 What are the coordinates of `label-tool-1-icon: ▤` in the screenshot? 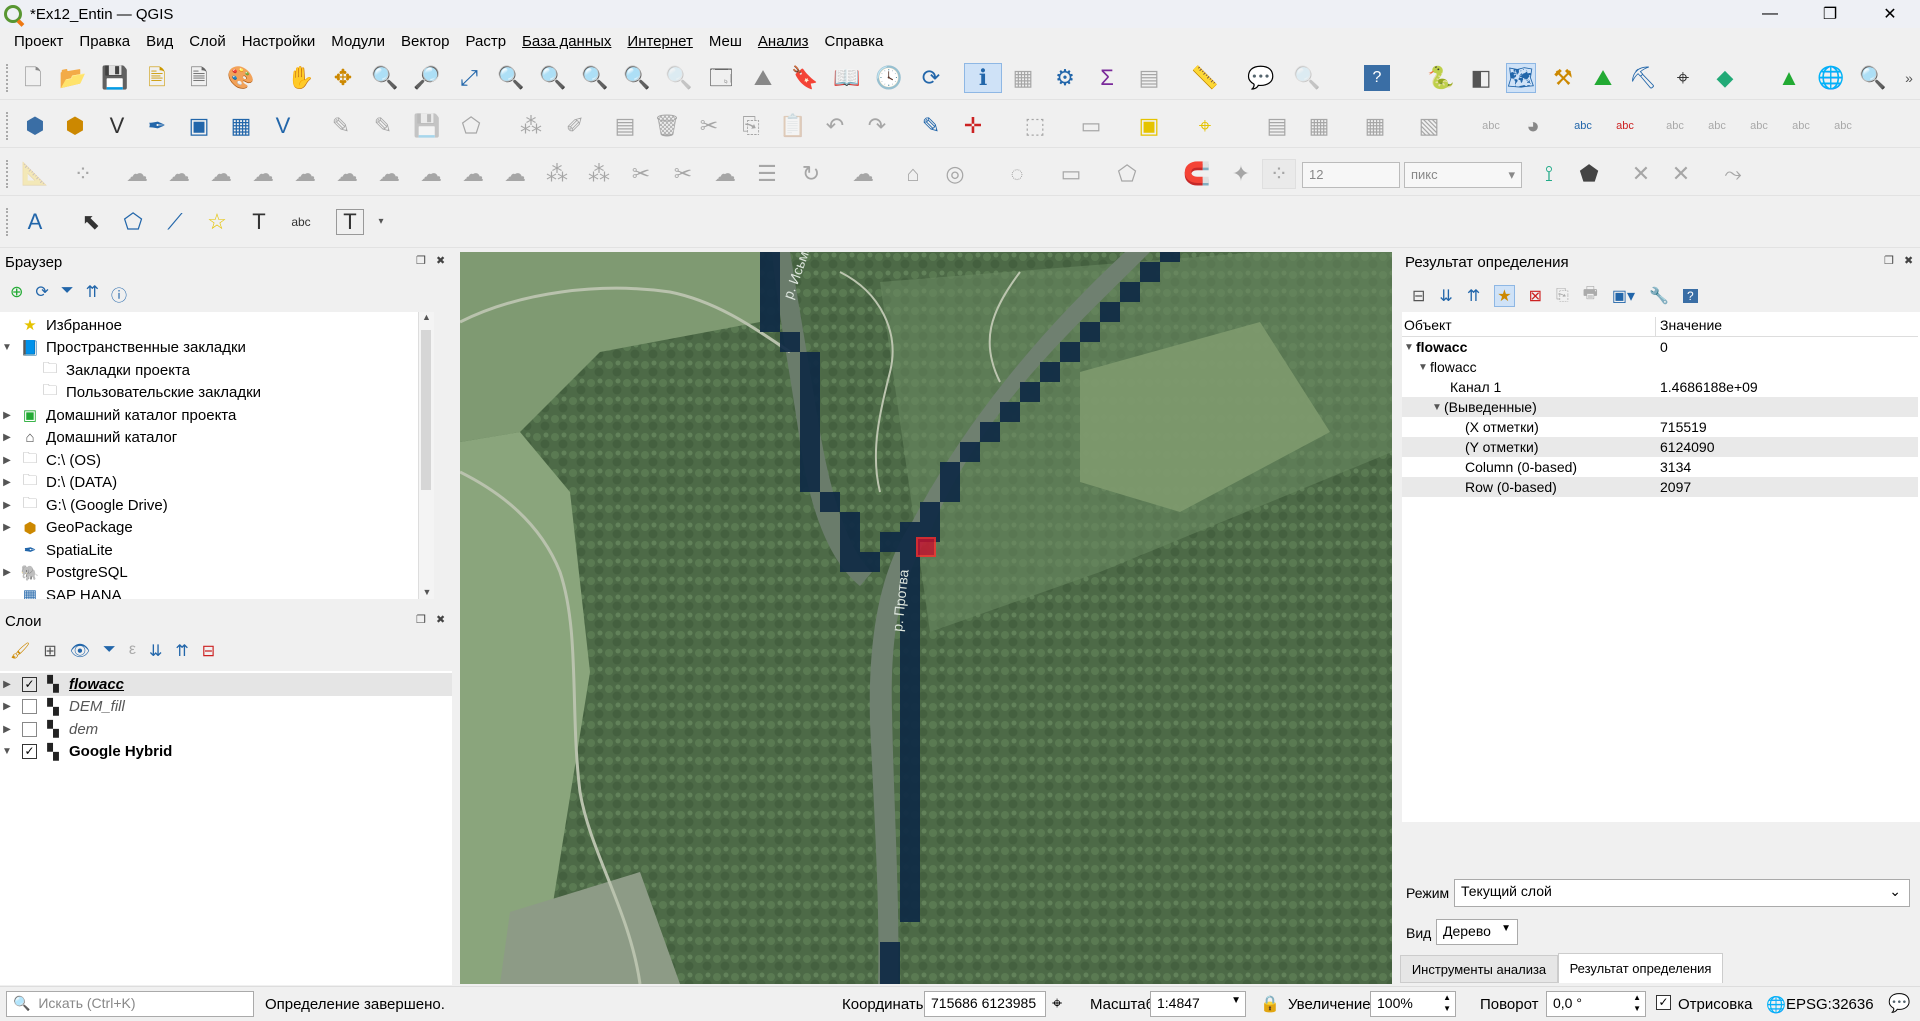 It's located at (1277, 126).